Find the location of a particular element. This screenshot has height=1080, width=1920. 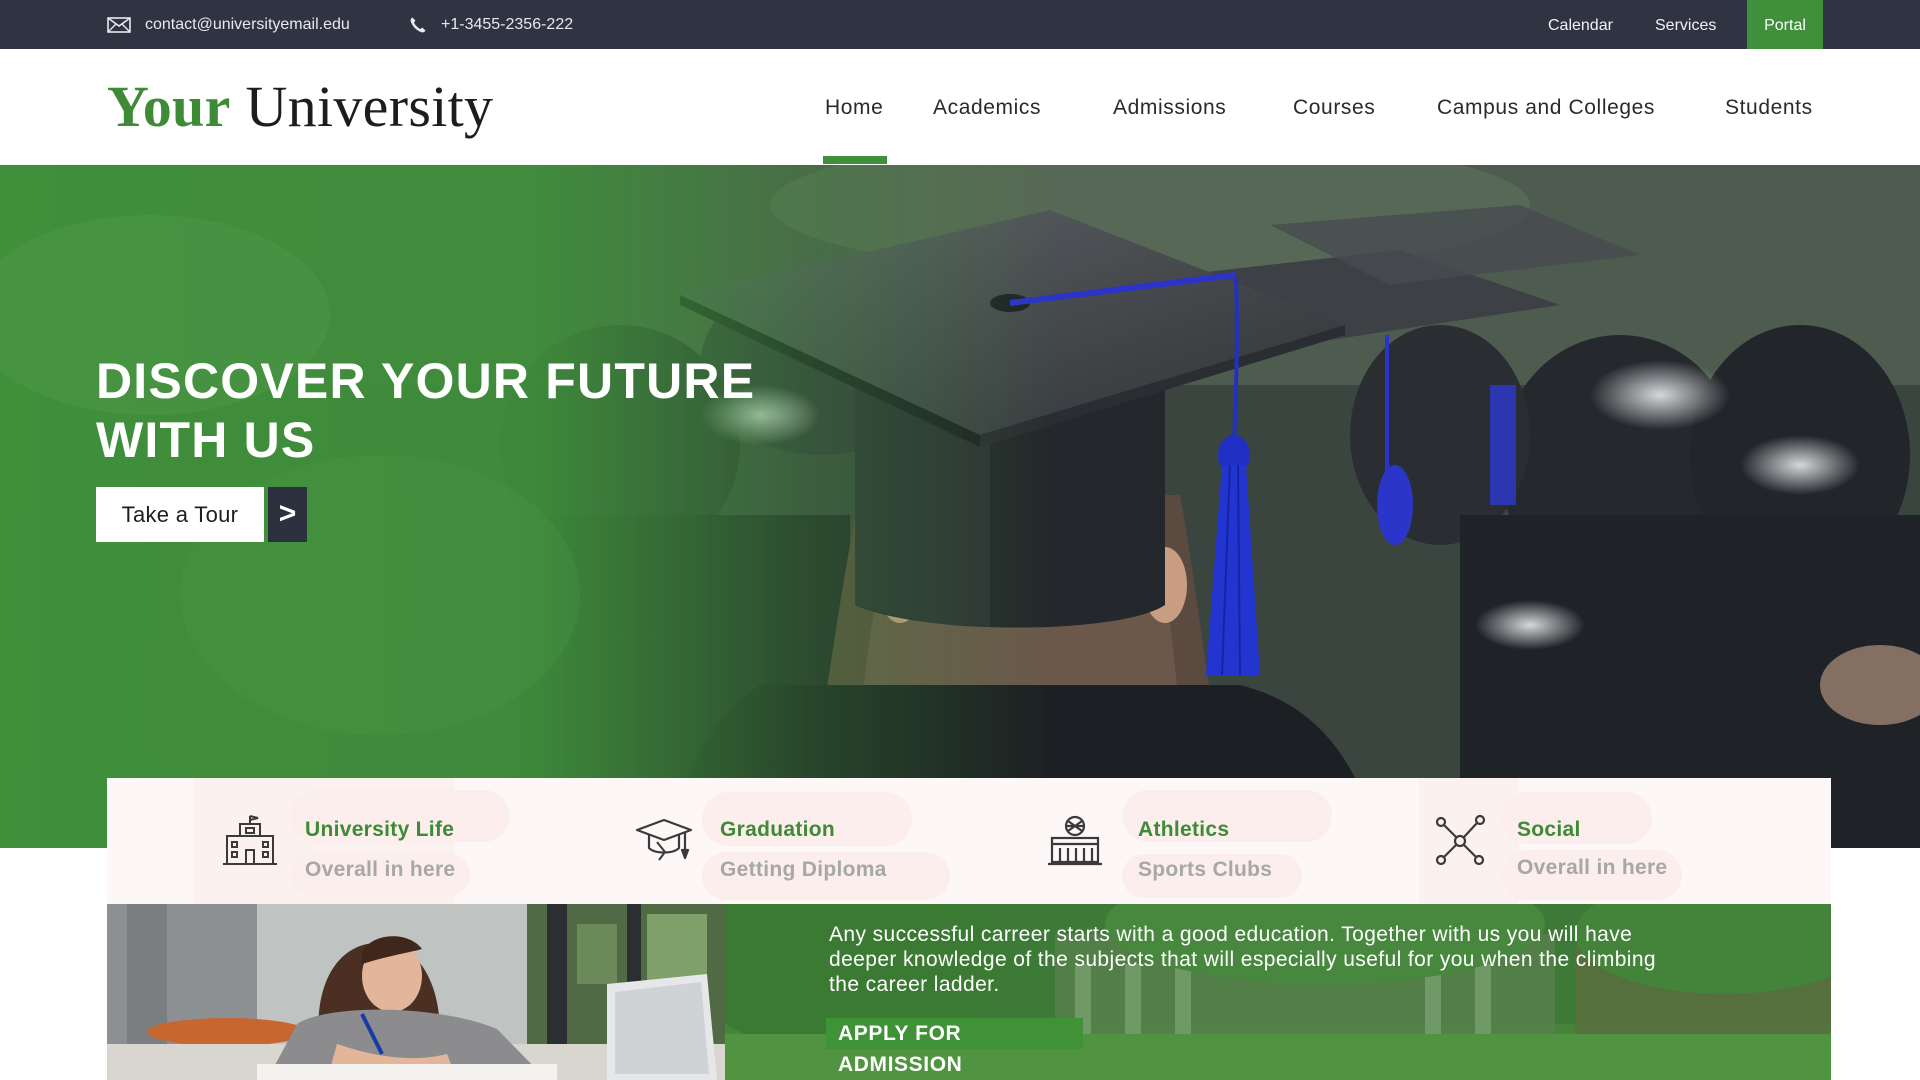

nav-item-students: Students is located at coordinates (1769, 107).